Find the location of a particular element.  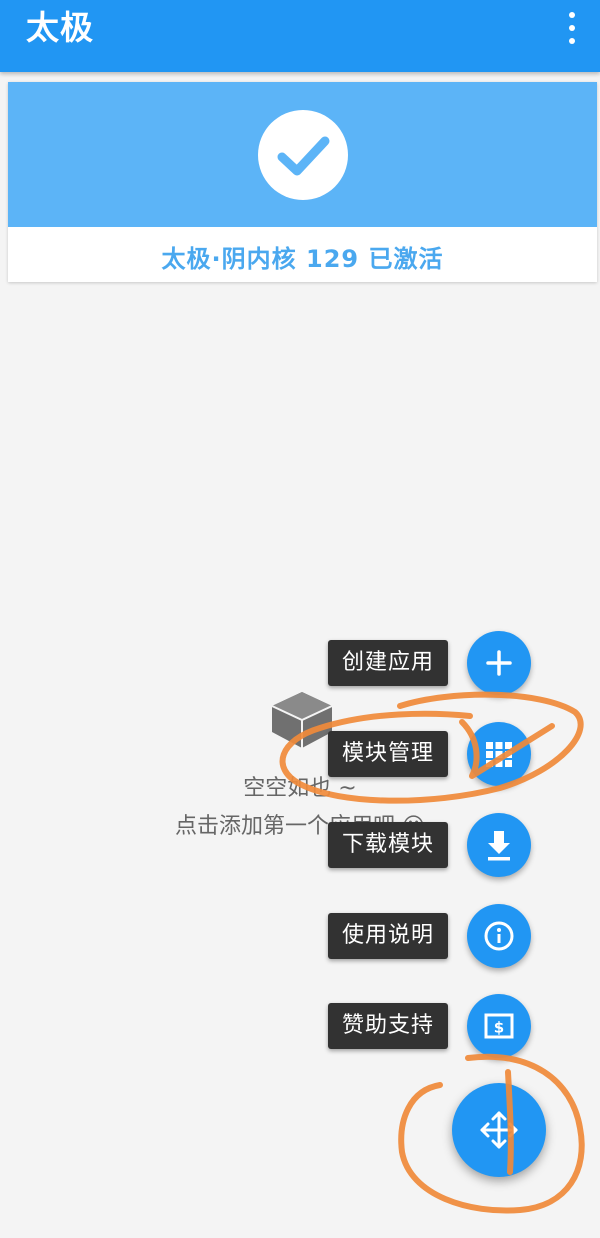

plus-icon is located at coordinates (499, 663).